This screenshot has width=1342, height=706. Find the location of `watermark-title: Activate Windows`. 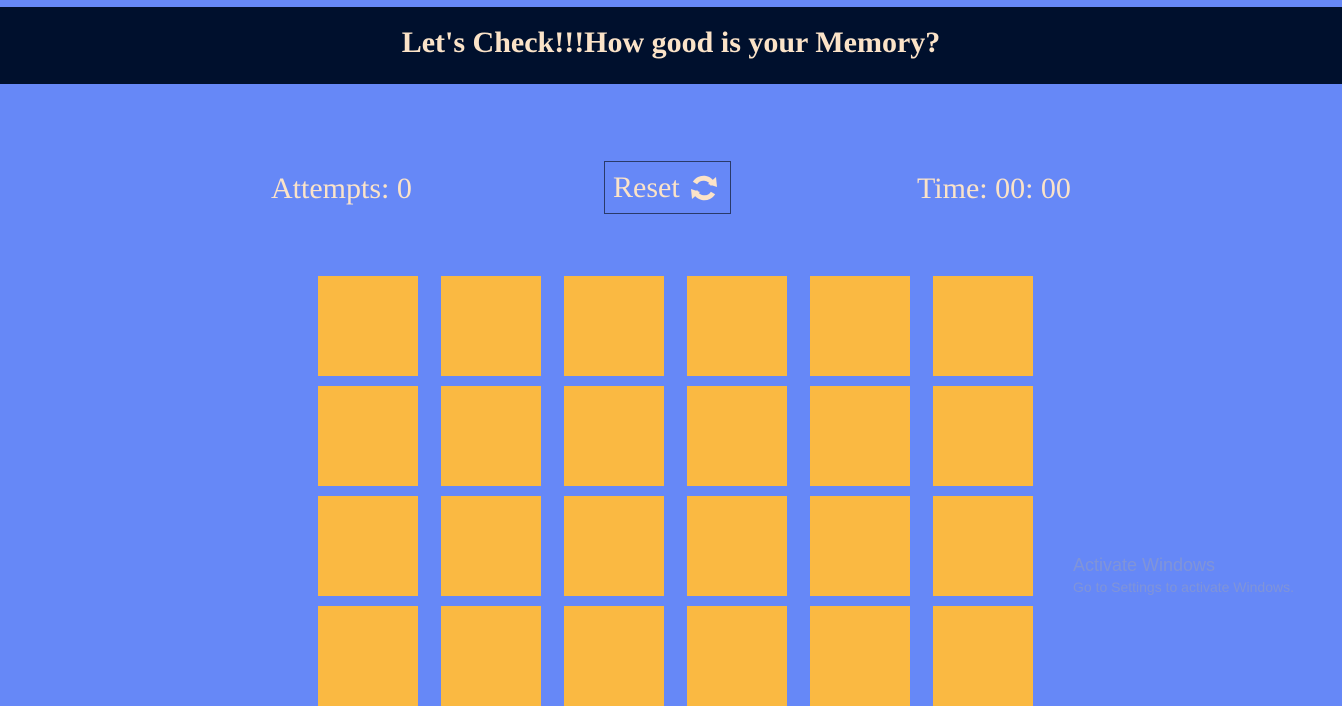

watermark-title: Activate Windows is located at coordinates (1144, 565).